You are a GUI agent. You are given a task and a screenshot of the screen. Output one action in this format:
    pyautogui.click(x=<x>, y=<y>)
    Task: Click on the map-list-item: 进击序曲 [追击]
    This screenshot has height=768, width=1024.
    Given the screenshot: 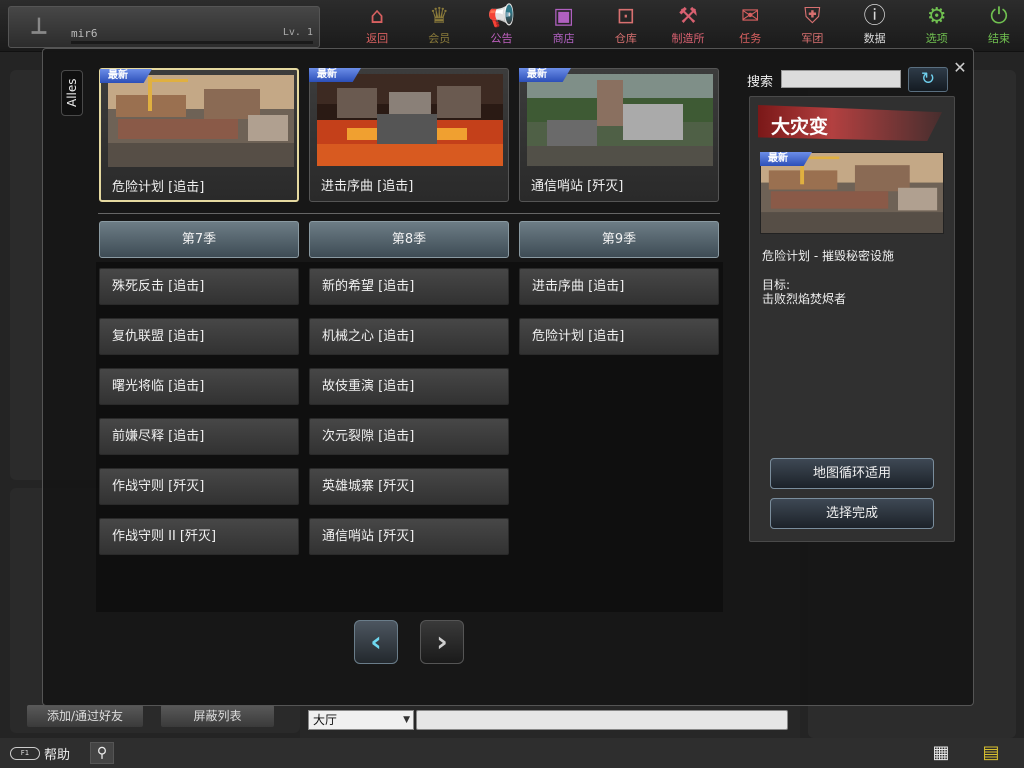 What is the action you would take?
    pyautogui.click(x=619, y=286)
    